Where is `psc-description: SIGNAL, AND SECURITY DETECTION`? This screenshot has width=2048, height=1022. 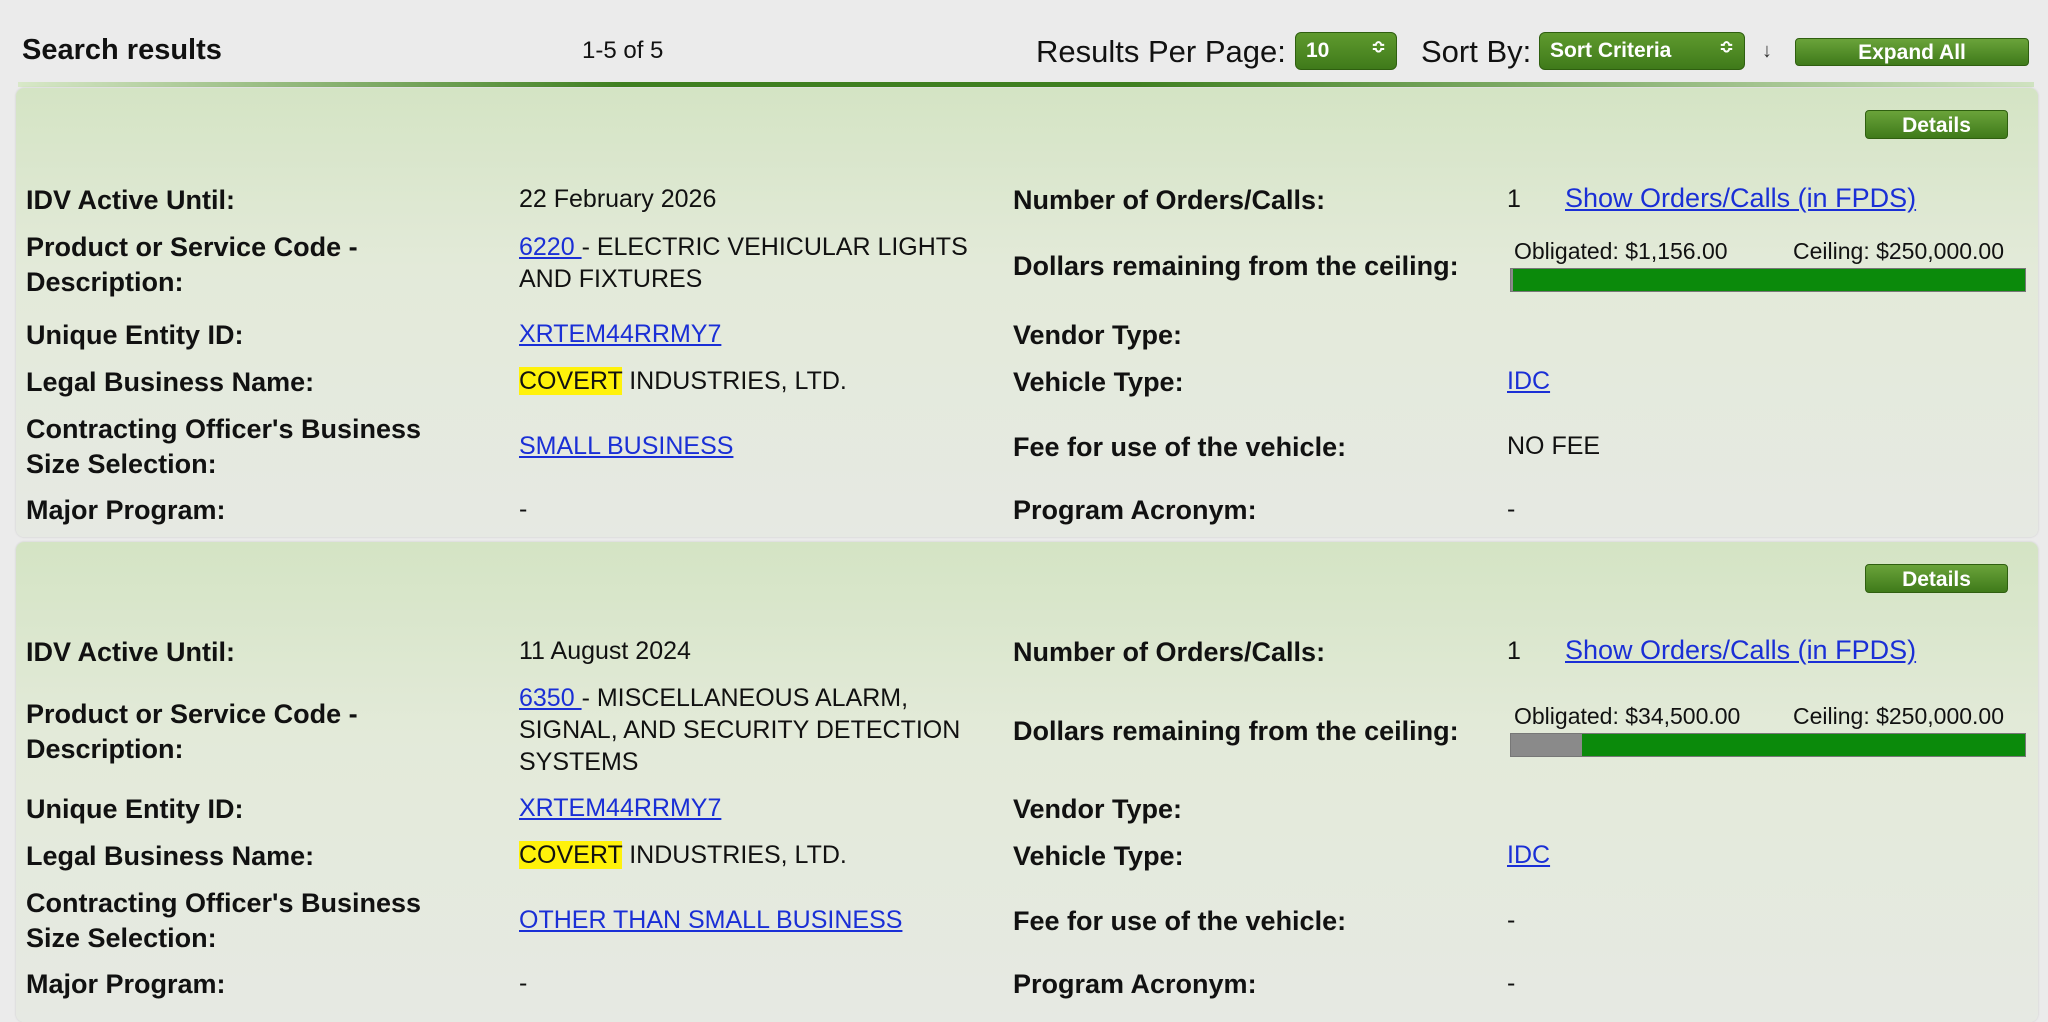
psc-description: SIGNAL, AND SECURITY DETECTION is located at coordinates (740, 730).